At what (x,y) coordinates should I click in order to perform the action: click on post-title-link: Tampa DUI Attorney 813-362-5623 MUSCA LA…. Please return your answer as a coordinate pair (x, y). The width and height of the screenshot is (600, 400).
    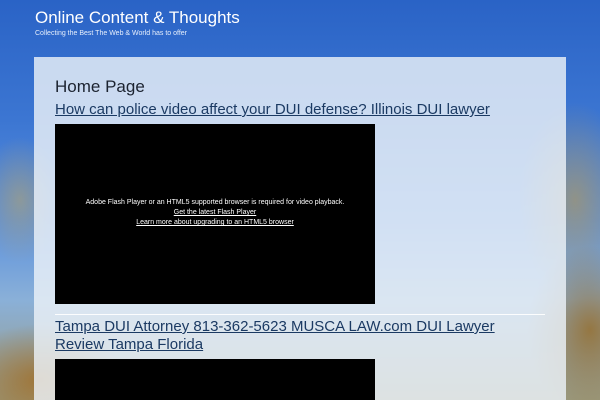
    Looking at the image, I should click on (290, 336).